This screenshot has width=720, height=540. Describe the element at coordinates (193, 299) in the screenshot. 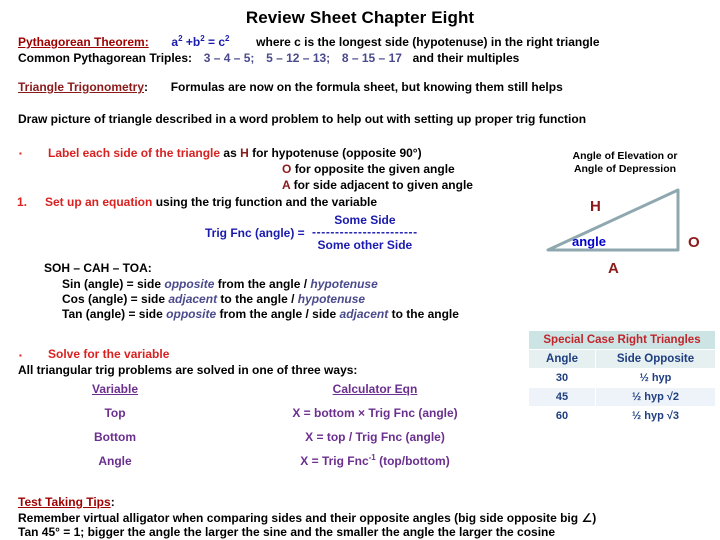

I see `sohcahtoa-word-1: adjacent` at that location.